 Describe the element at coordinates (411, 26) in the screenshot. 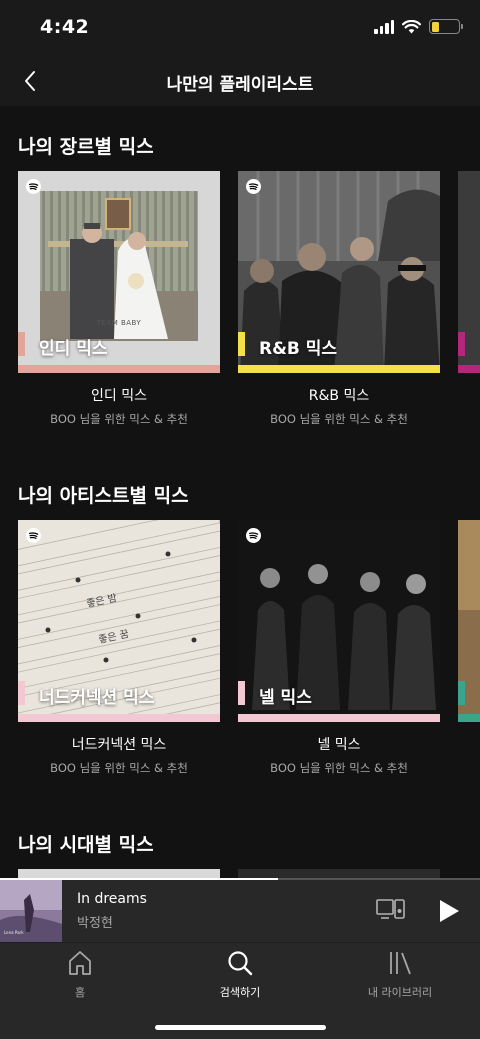

I see `wifi-icon` at that location.